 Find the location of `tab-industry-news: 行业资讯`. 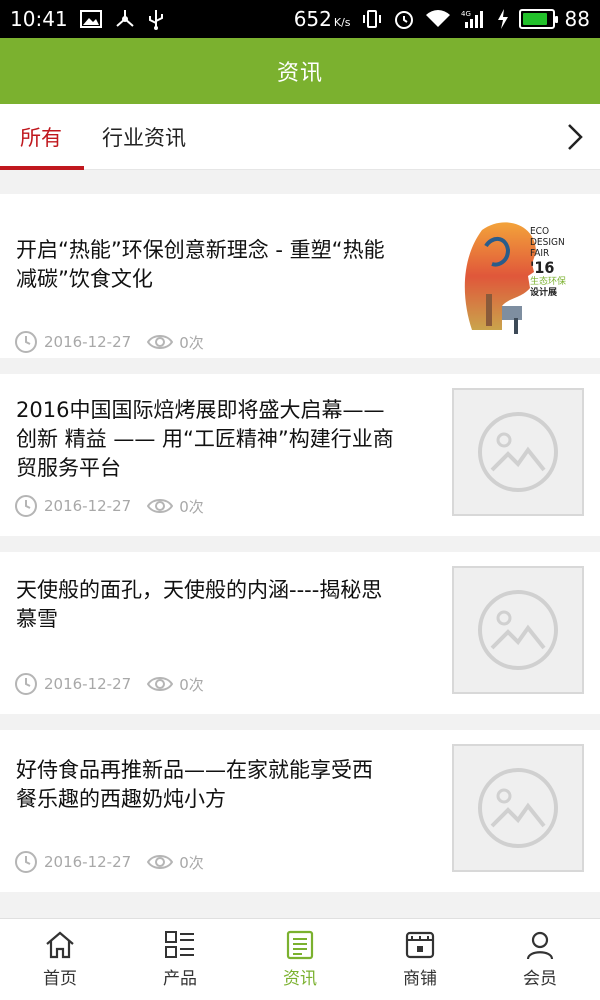

tab-industry-news: 行业资讯 is located at coordinates (144, 137).